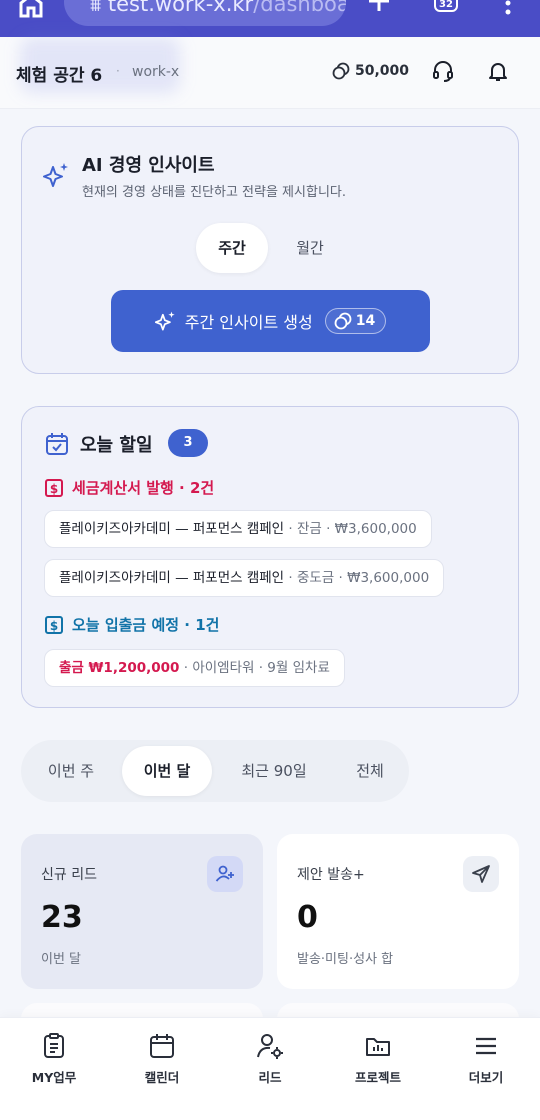  I want to click on new-leads-value: 23, so click(62, 917).